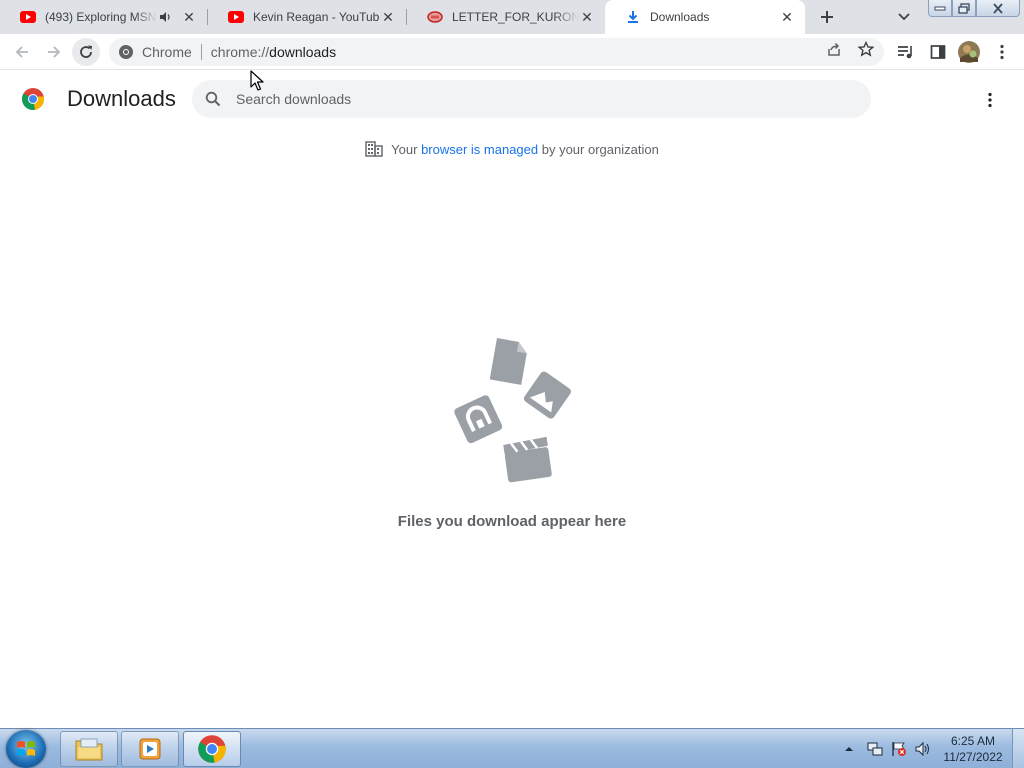  What do you see at coordinates (508, 361) in the screenshot?
I see `document-illustration-icon` at bounding box center [508, 361].